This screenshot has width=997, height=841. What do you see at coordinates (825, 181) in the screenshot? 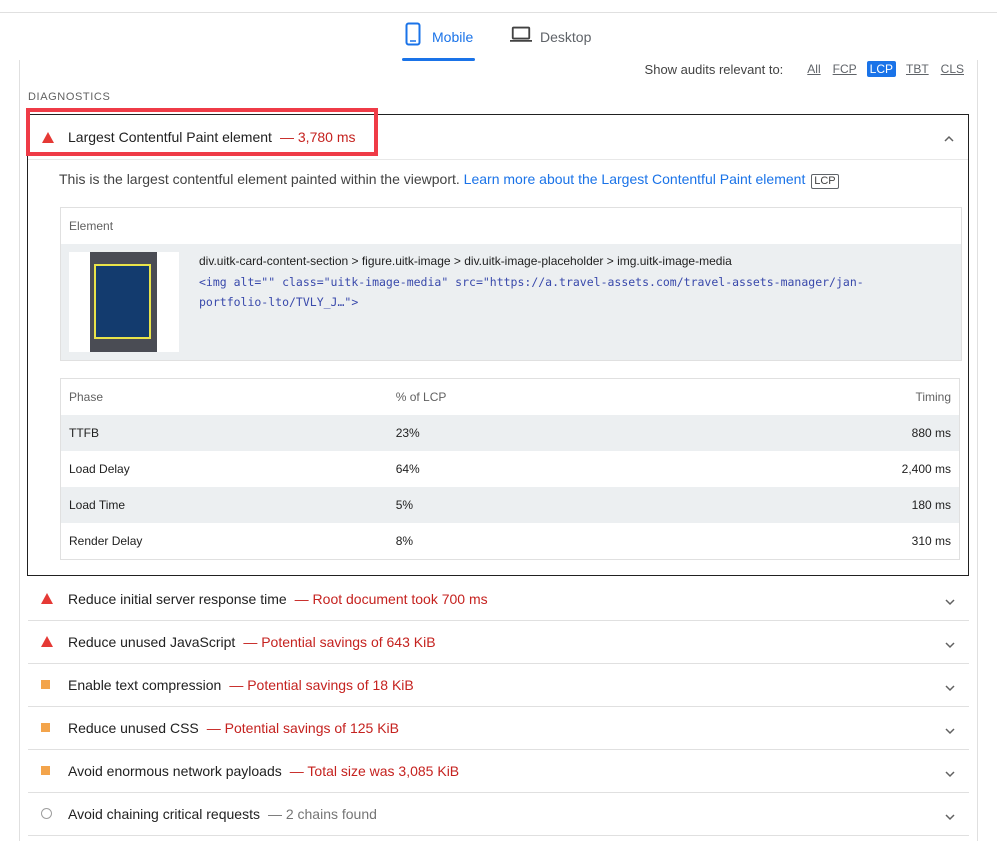
I see `lcp-badge: LCP` at bounding box center [825, 181].